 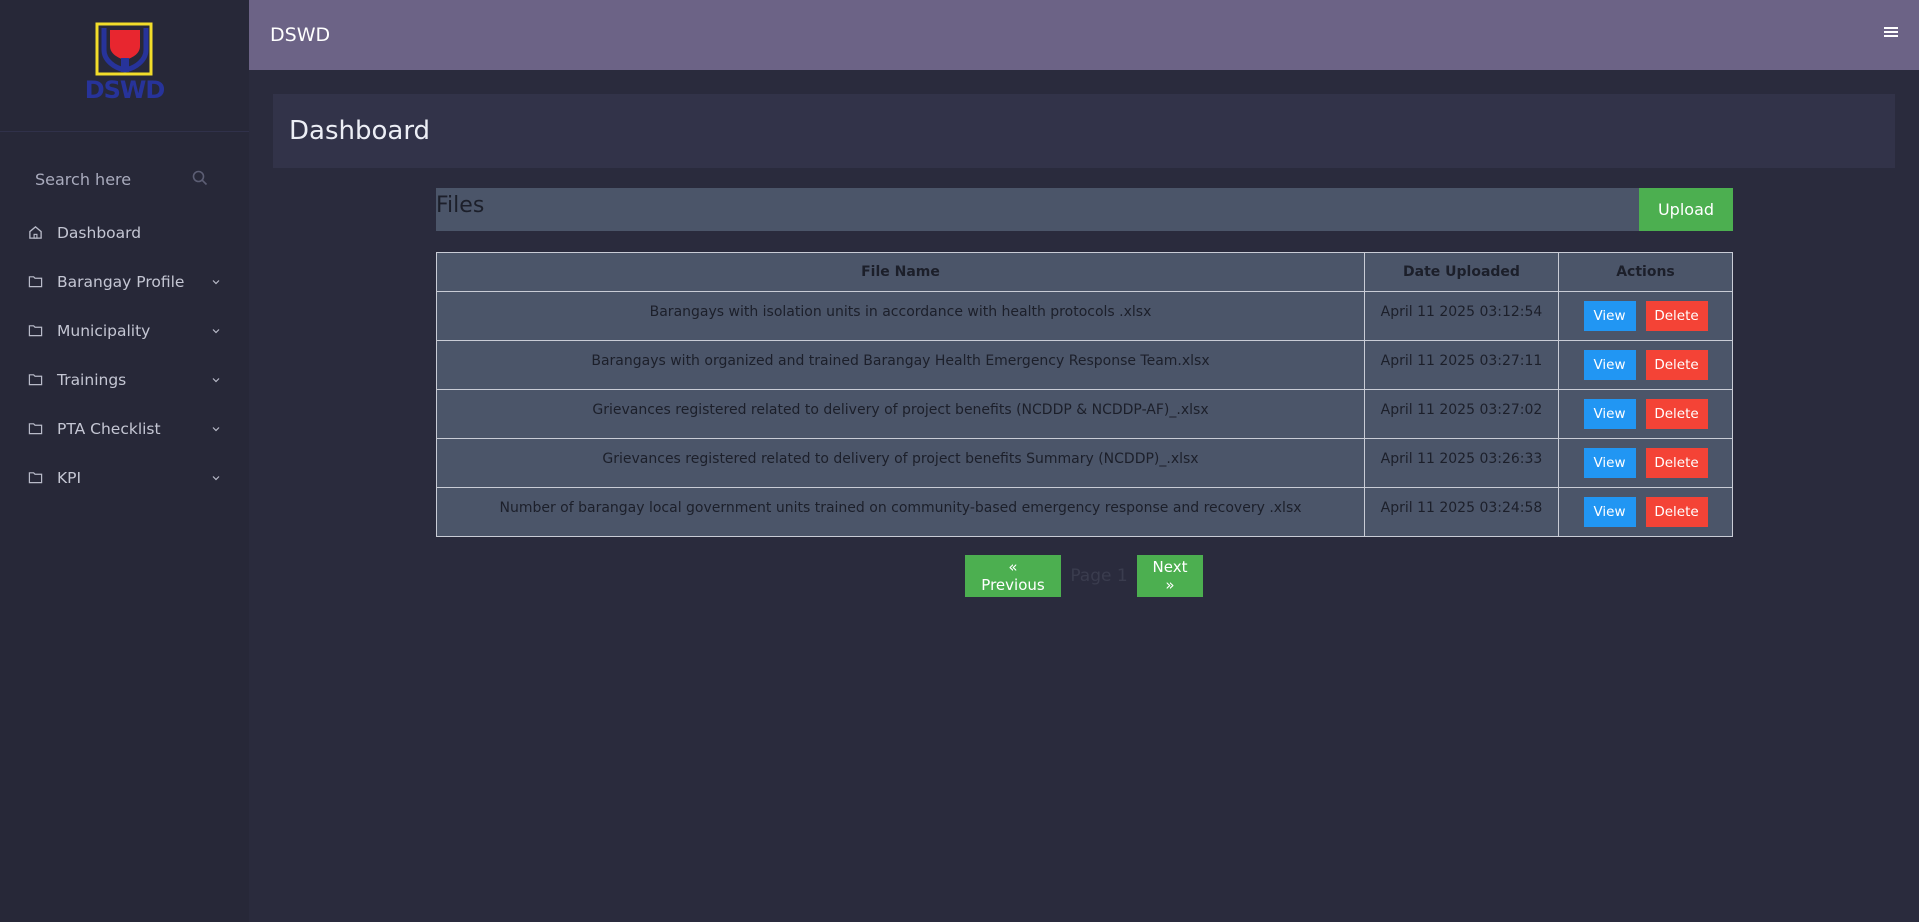 What do you see at coordinates (92, 379) in the screenshot?
I see `sidebar-item-label: Trainings` at bounding box center [92, 379].